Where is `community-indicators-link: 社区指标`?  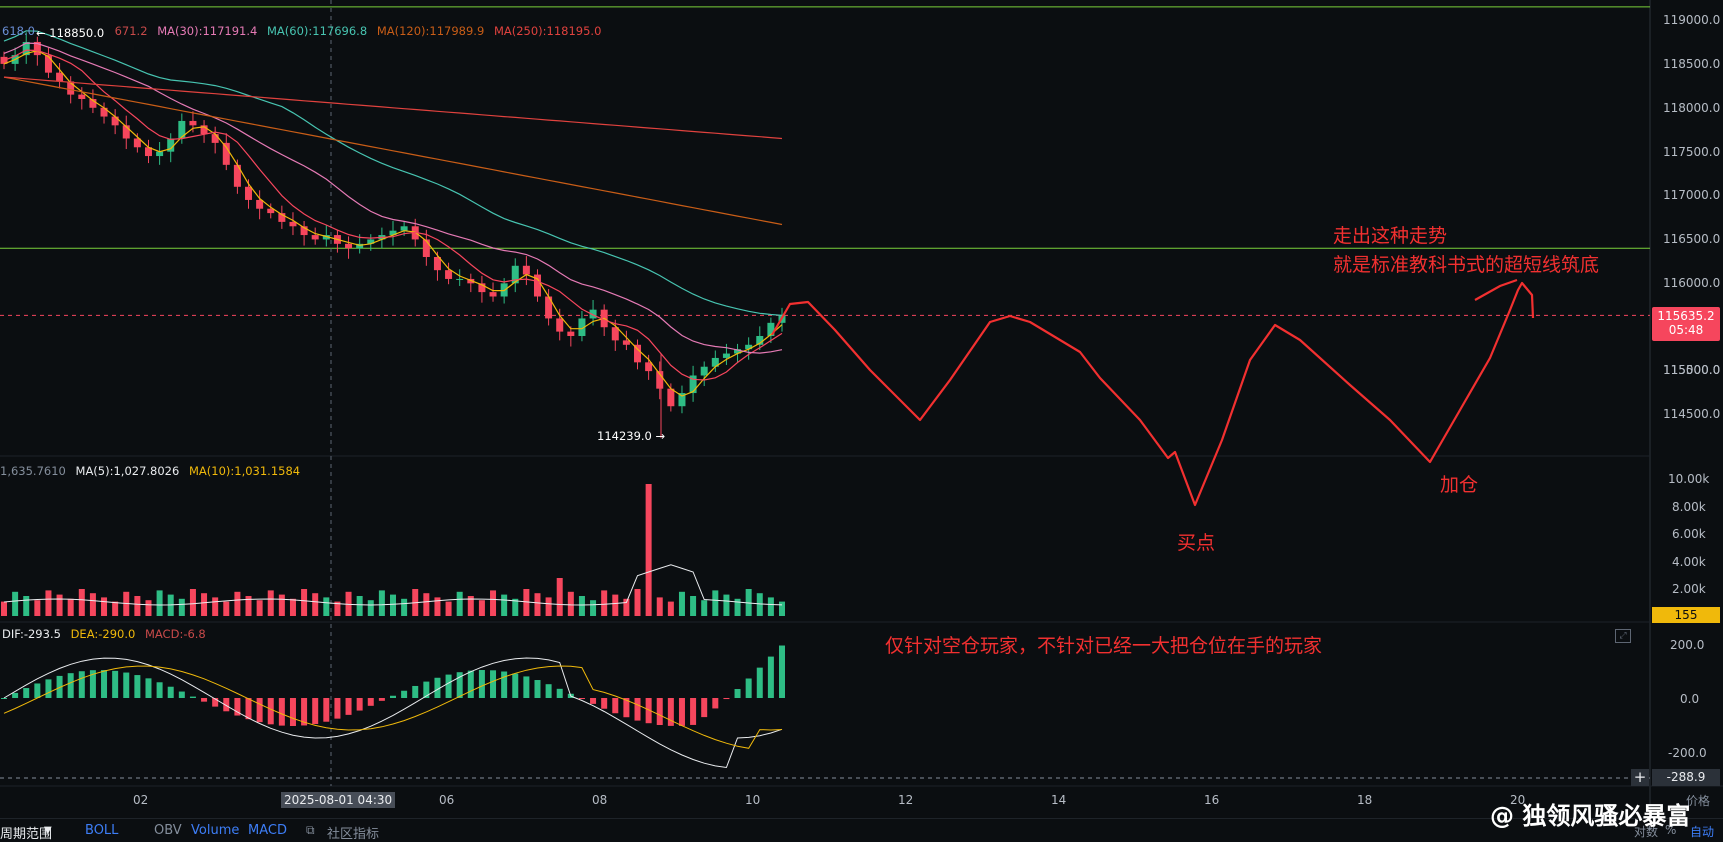 community-indicators-link: 社区指标 is located at coordinates (353, 832).